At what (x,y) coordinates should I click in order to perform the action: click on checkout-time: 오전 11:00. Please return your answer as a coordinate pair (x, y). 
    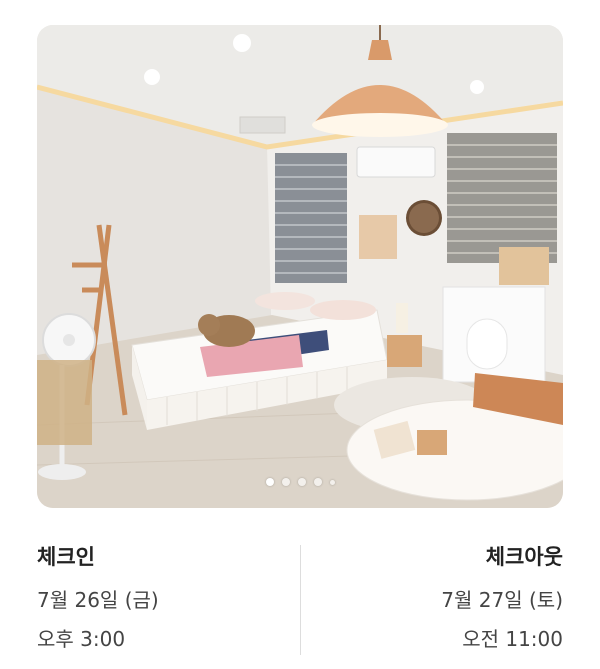
    Looking at the image, I should click on (512, 639).